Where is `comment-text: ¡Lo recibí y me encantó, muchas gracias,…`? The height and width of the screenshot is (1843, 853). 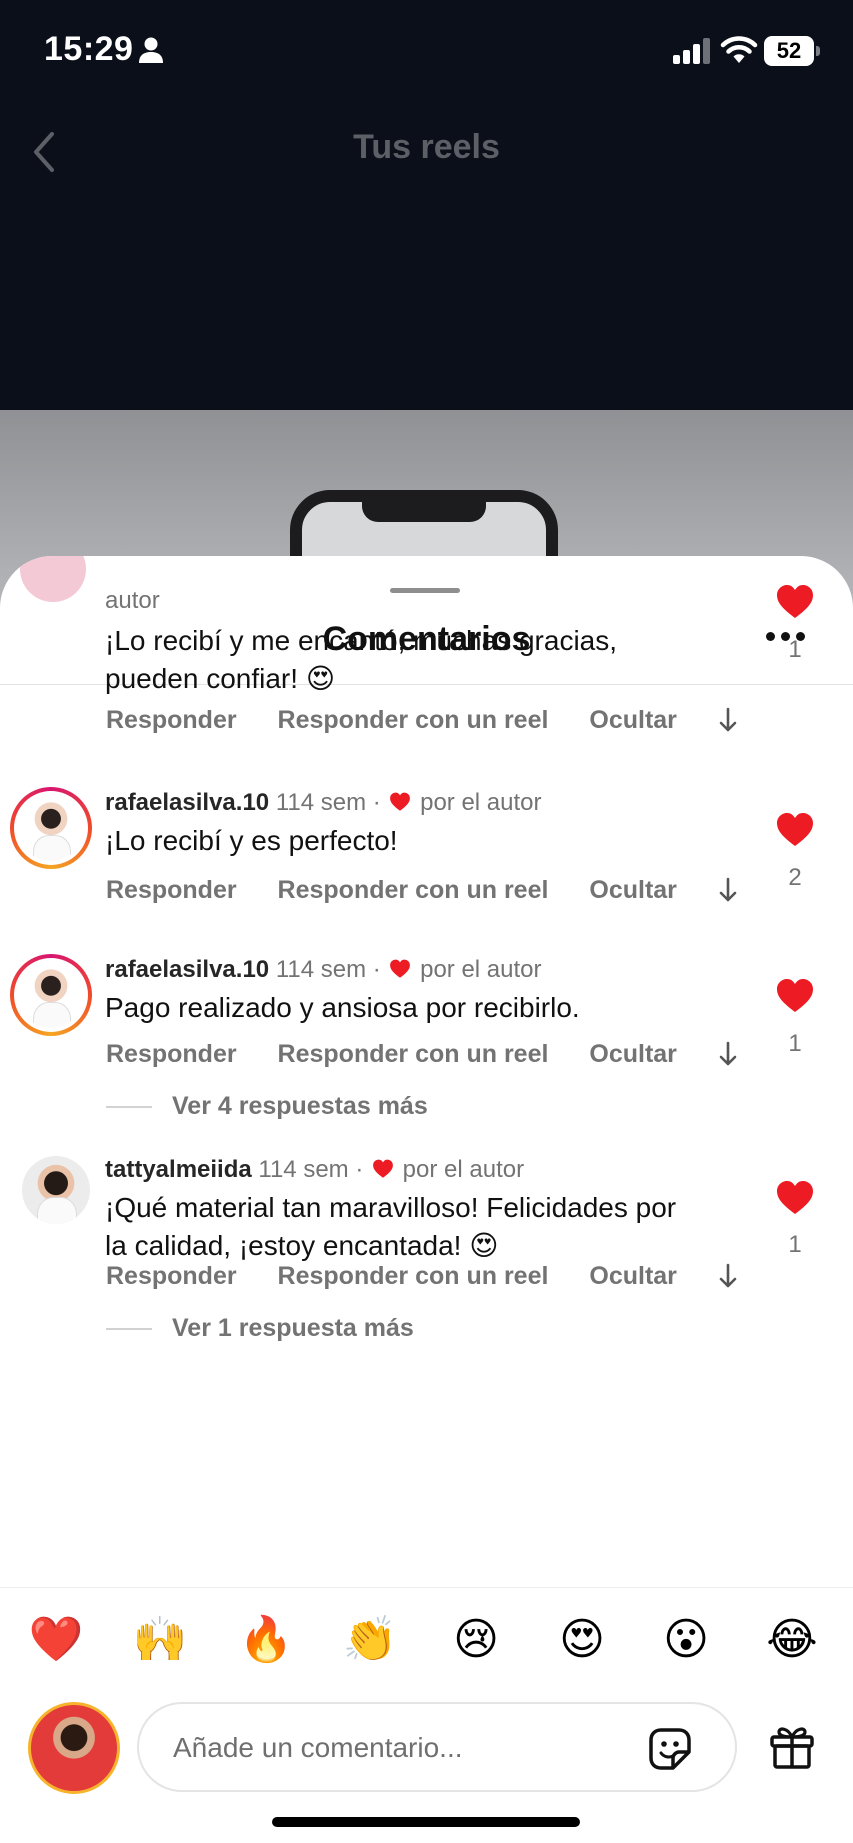 comment-text: ¡Lo recibí y me encantó, muchas gracias,… is located at coordinates (415, 660).